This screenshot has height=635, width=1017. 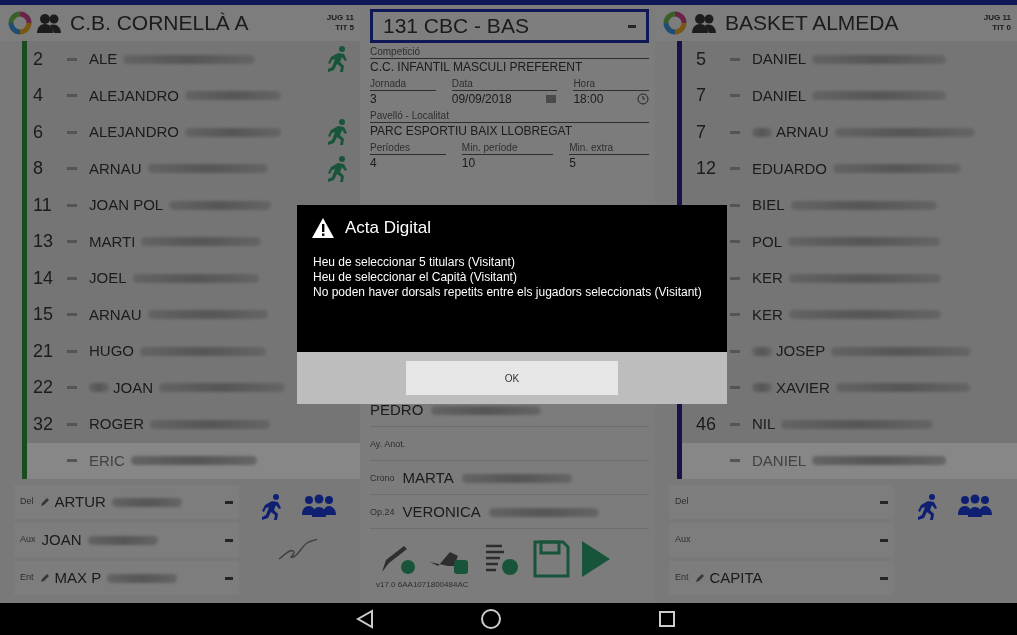 What do you see at coordinates (849, 460) in the screenshot?
I see `player-row: DANIEL` at bounding box center [849, 460].